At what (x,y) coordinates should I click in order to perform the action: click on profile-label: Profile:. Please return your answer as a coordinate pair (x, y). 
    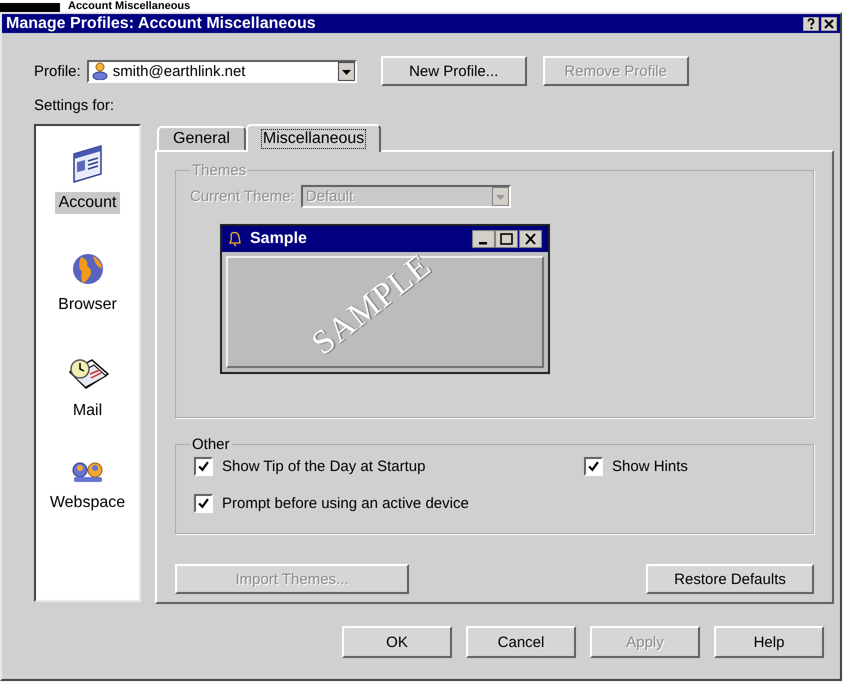
    Looking at the image, I should click on (57, 71).